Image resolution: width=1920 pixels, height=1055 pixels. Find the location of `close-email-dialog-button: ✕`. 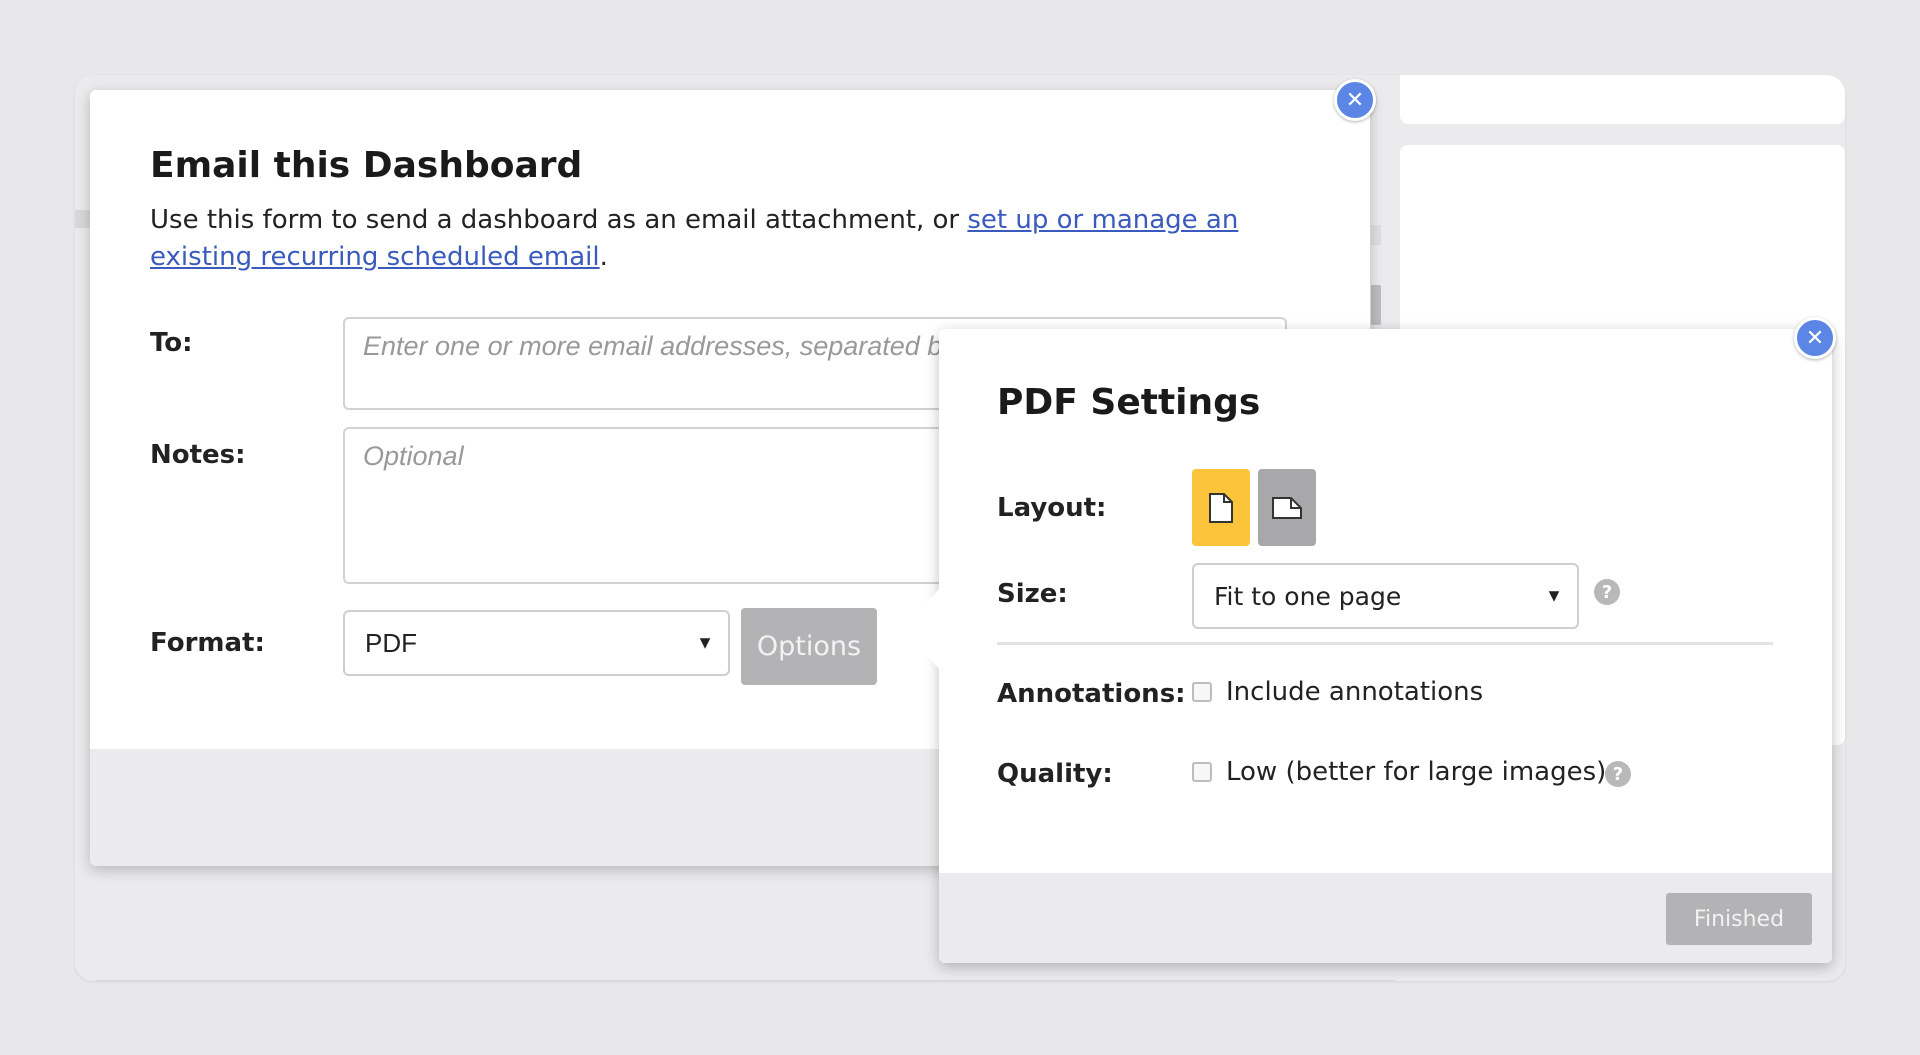

close-email-dialog-button: ✕ is located at coordinates (1355, 100).